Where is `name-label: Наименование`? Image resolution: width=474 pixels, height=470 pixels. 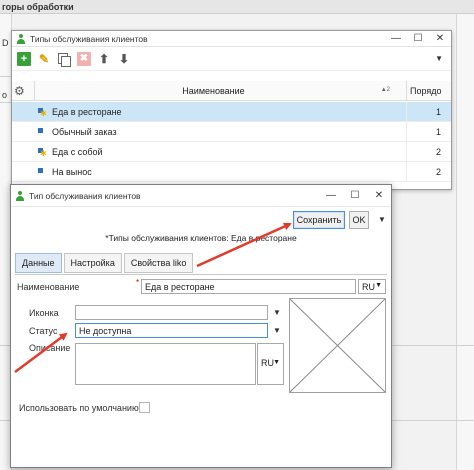 name-label: Наименование is located at coordinates (48, 287).